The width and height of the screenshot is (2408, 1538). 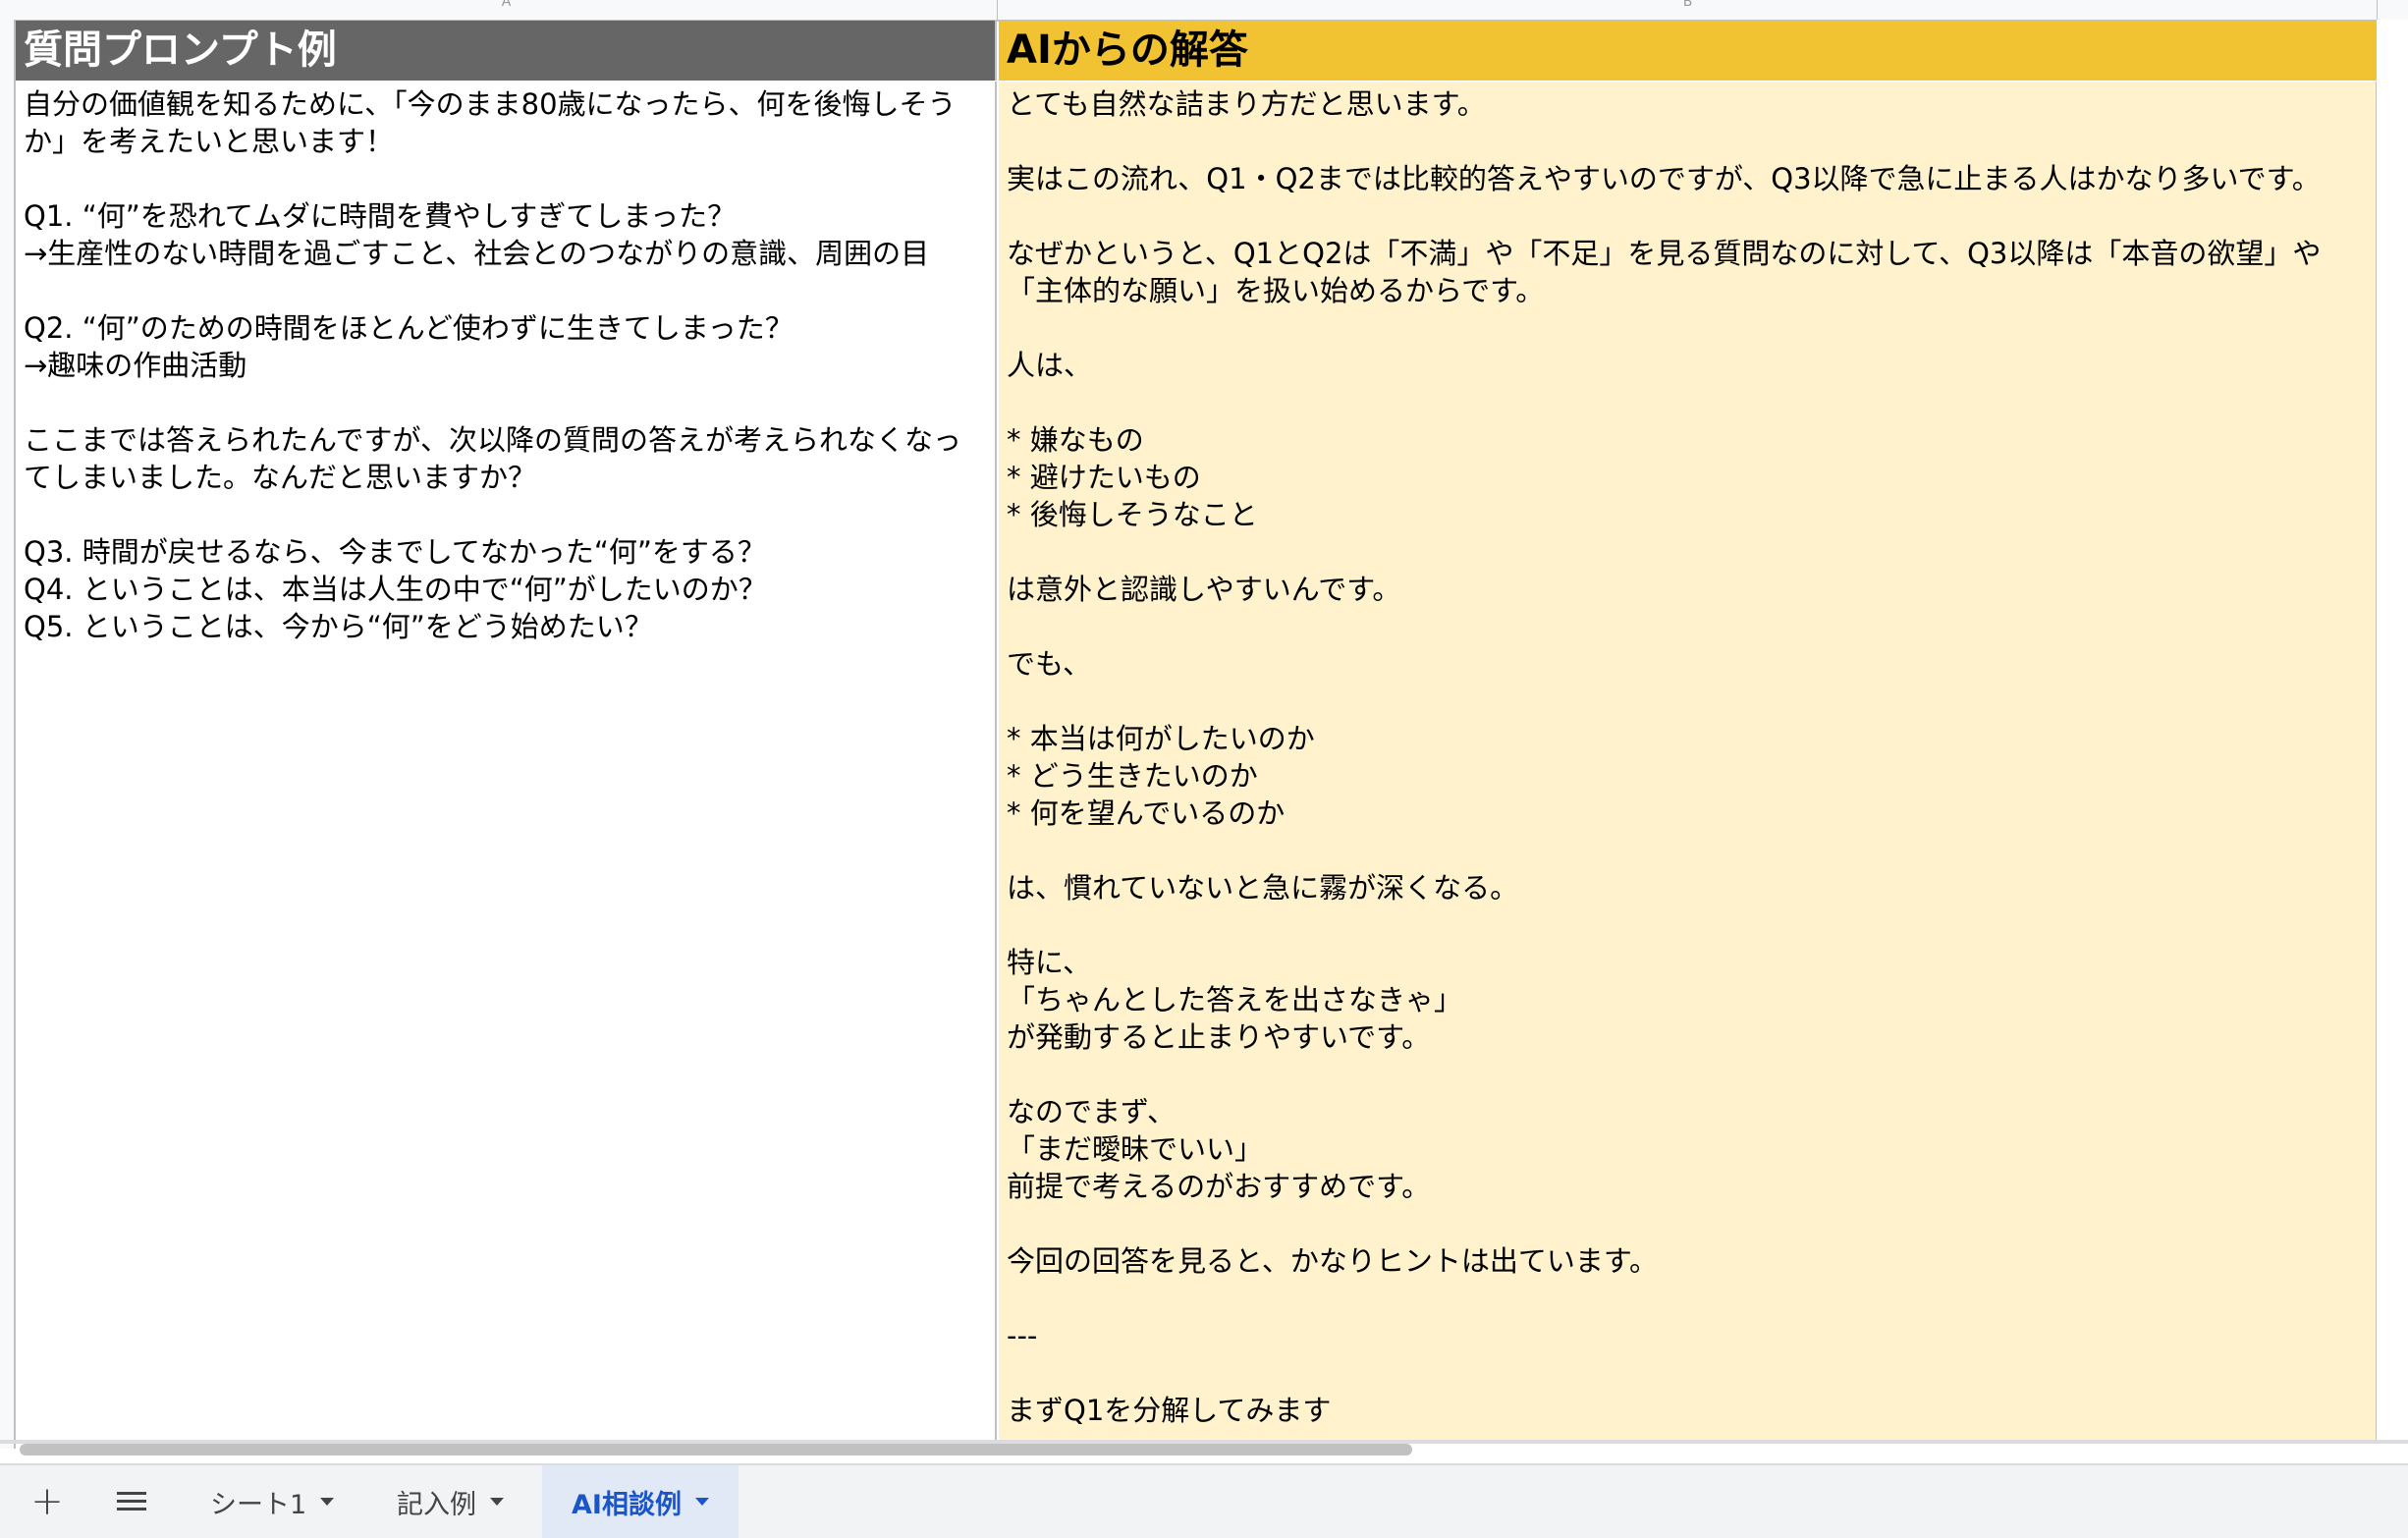 I want to click on add-sheet-button: +, so click(x=47, y=1501).